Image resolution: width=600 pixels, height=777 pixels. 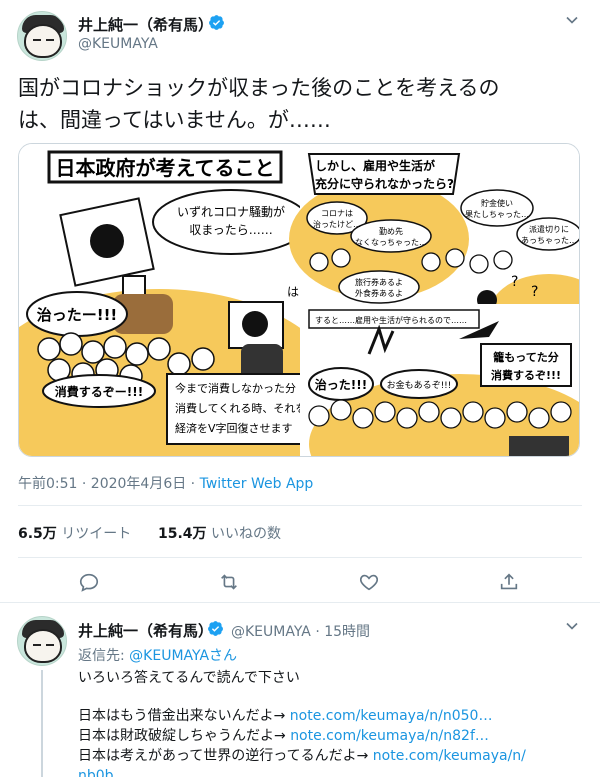 I want to click on reply-icon, so click(x=89, y=582).